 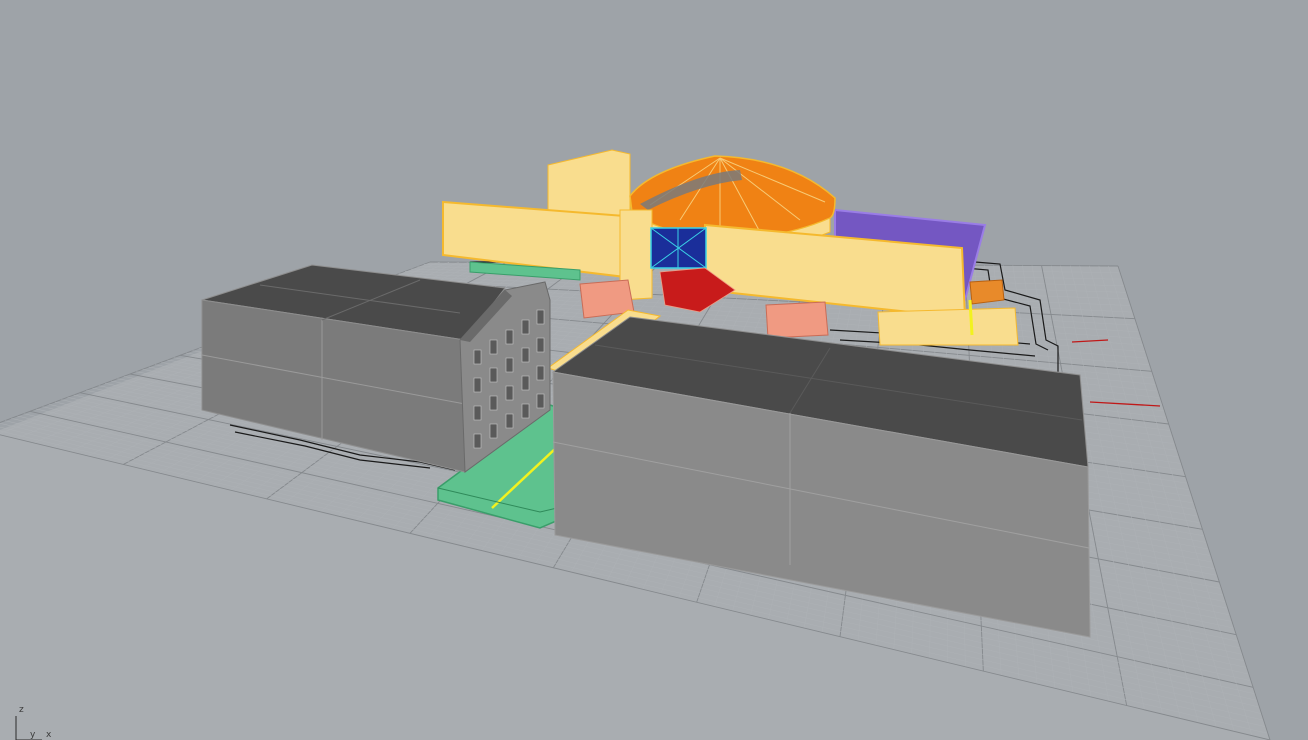 What do you see at coordinates (33, 735) in the screenshot?
I see `axis-label-y: y` at bounding box center [33, 735].